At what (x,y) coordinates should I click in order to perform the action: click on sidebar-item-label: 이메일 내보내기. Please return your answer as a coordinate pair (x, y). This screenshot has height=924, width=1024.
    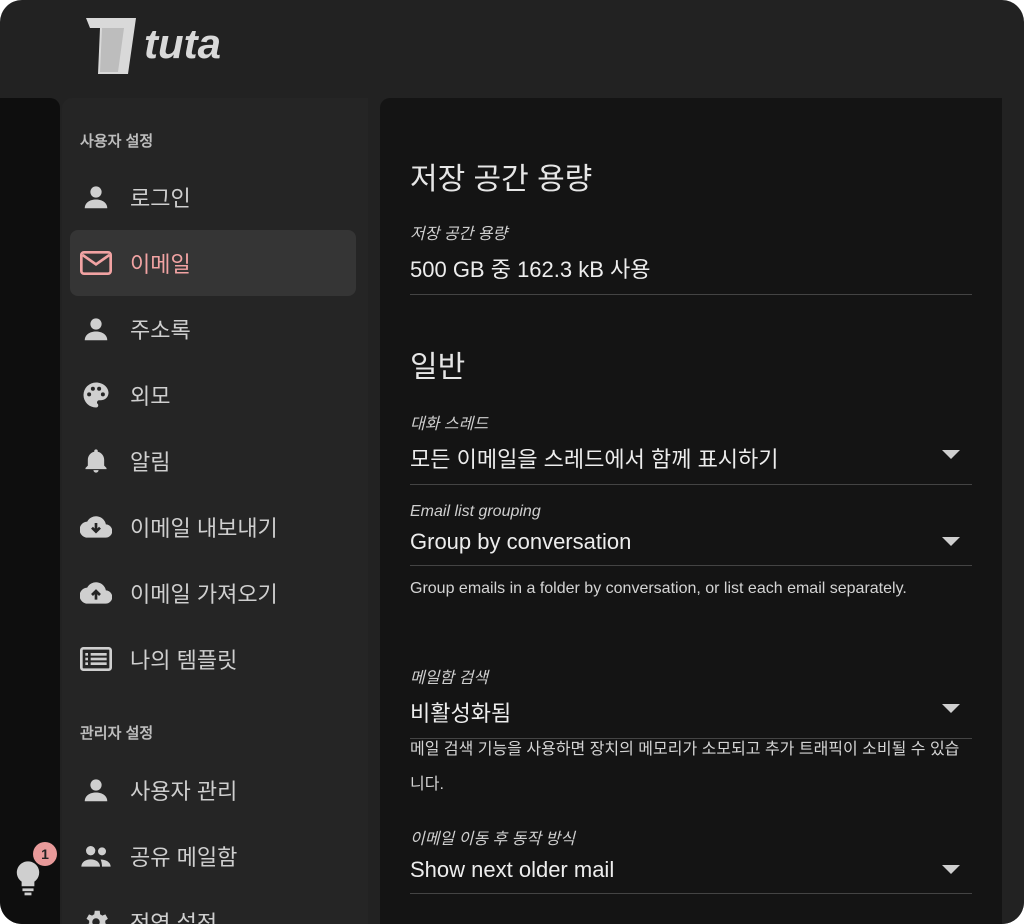
    Looking at the image, I should click on (204, 528).